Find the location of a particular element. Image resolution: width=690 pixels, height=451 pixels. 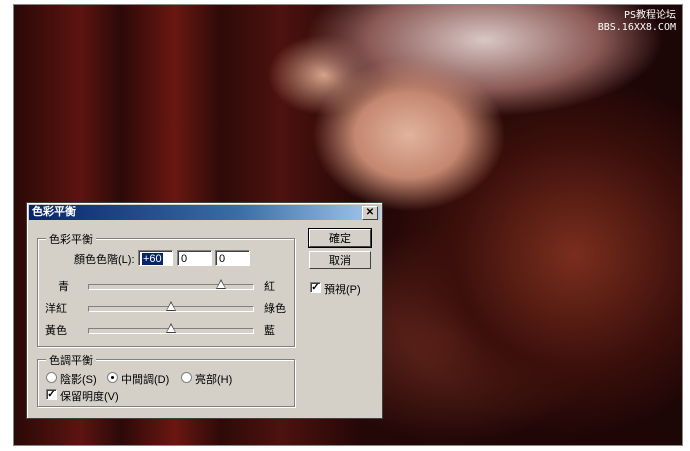

color-balance-group: 色彩平衡 顏色色階(L): +60 0 0 青 紅 洋紅 綠色 黃色 藍 is located at coordinates (166, 289).